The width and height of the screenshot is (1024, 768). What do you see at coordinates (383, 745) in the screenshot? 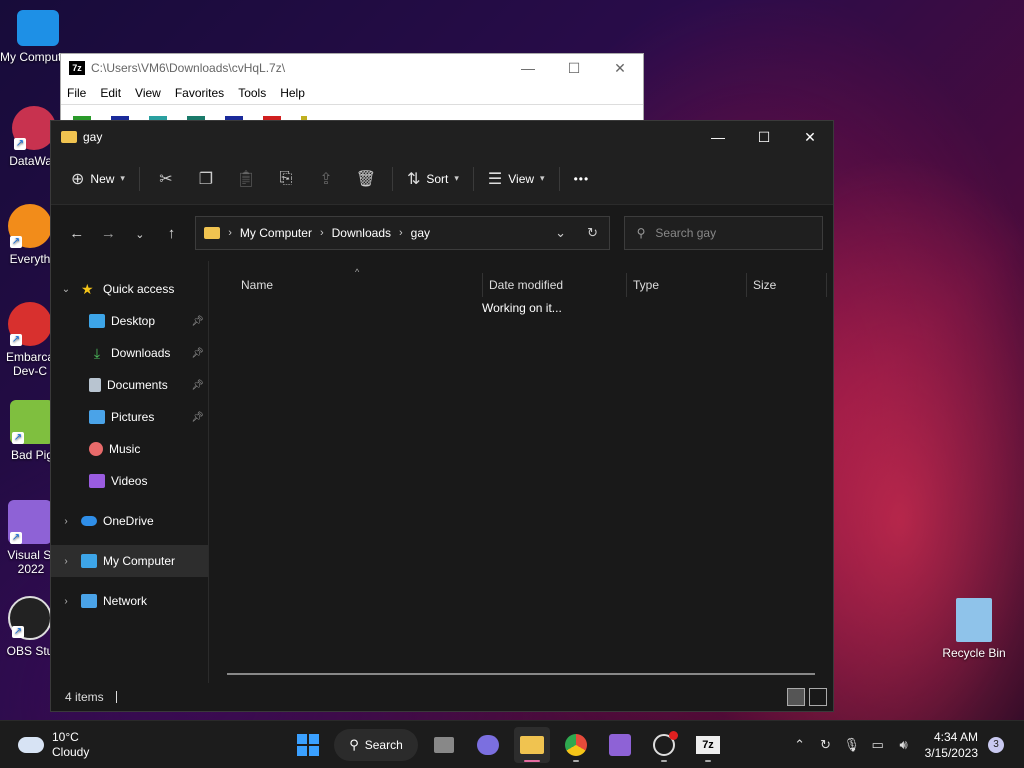
I see `taskbar-search-label: Search` at bounding box center [383, 745].